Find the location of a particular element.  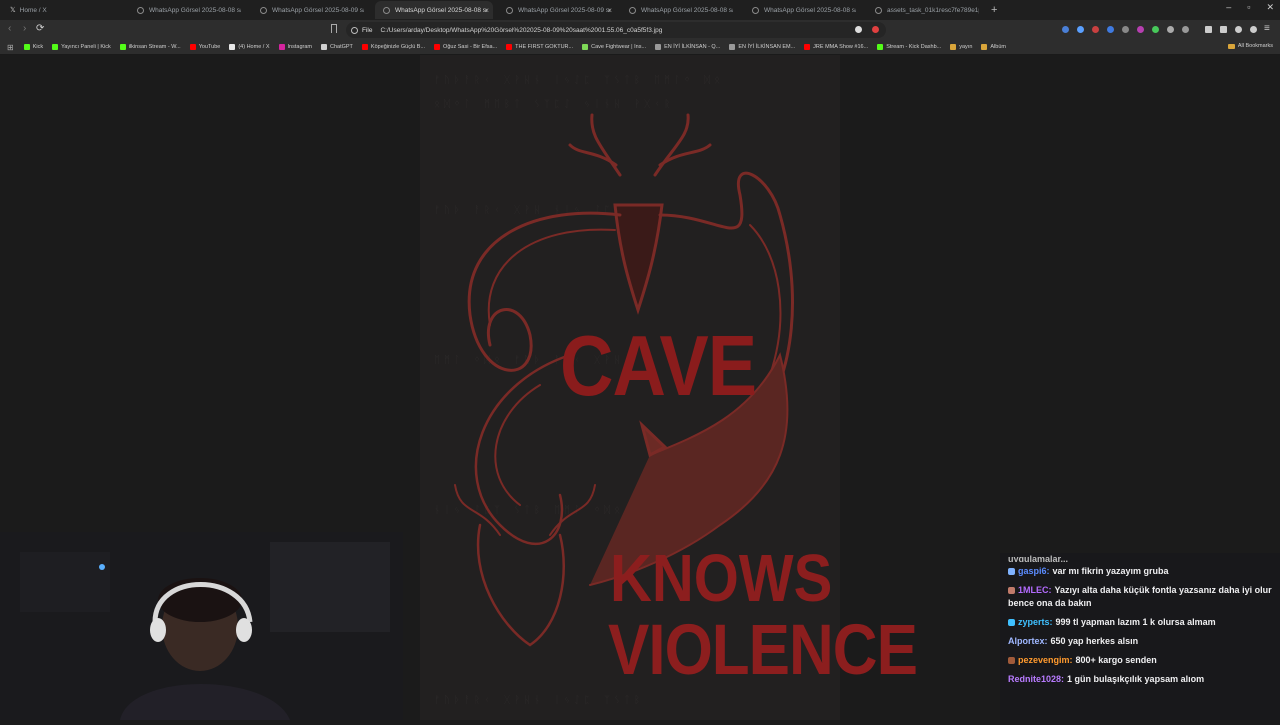

bookmark-item: Yayıncı Paneli | Kick is located at coordinates (81, 47).